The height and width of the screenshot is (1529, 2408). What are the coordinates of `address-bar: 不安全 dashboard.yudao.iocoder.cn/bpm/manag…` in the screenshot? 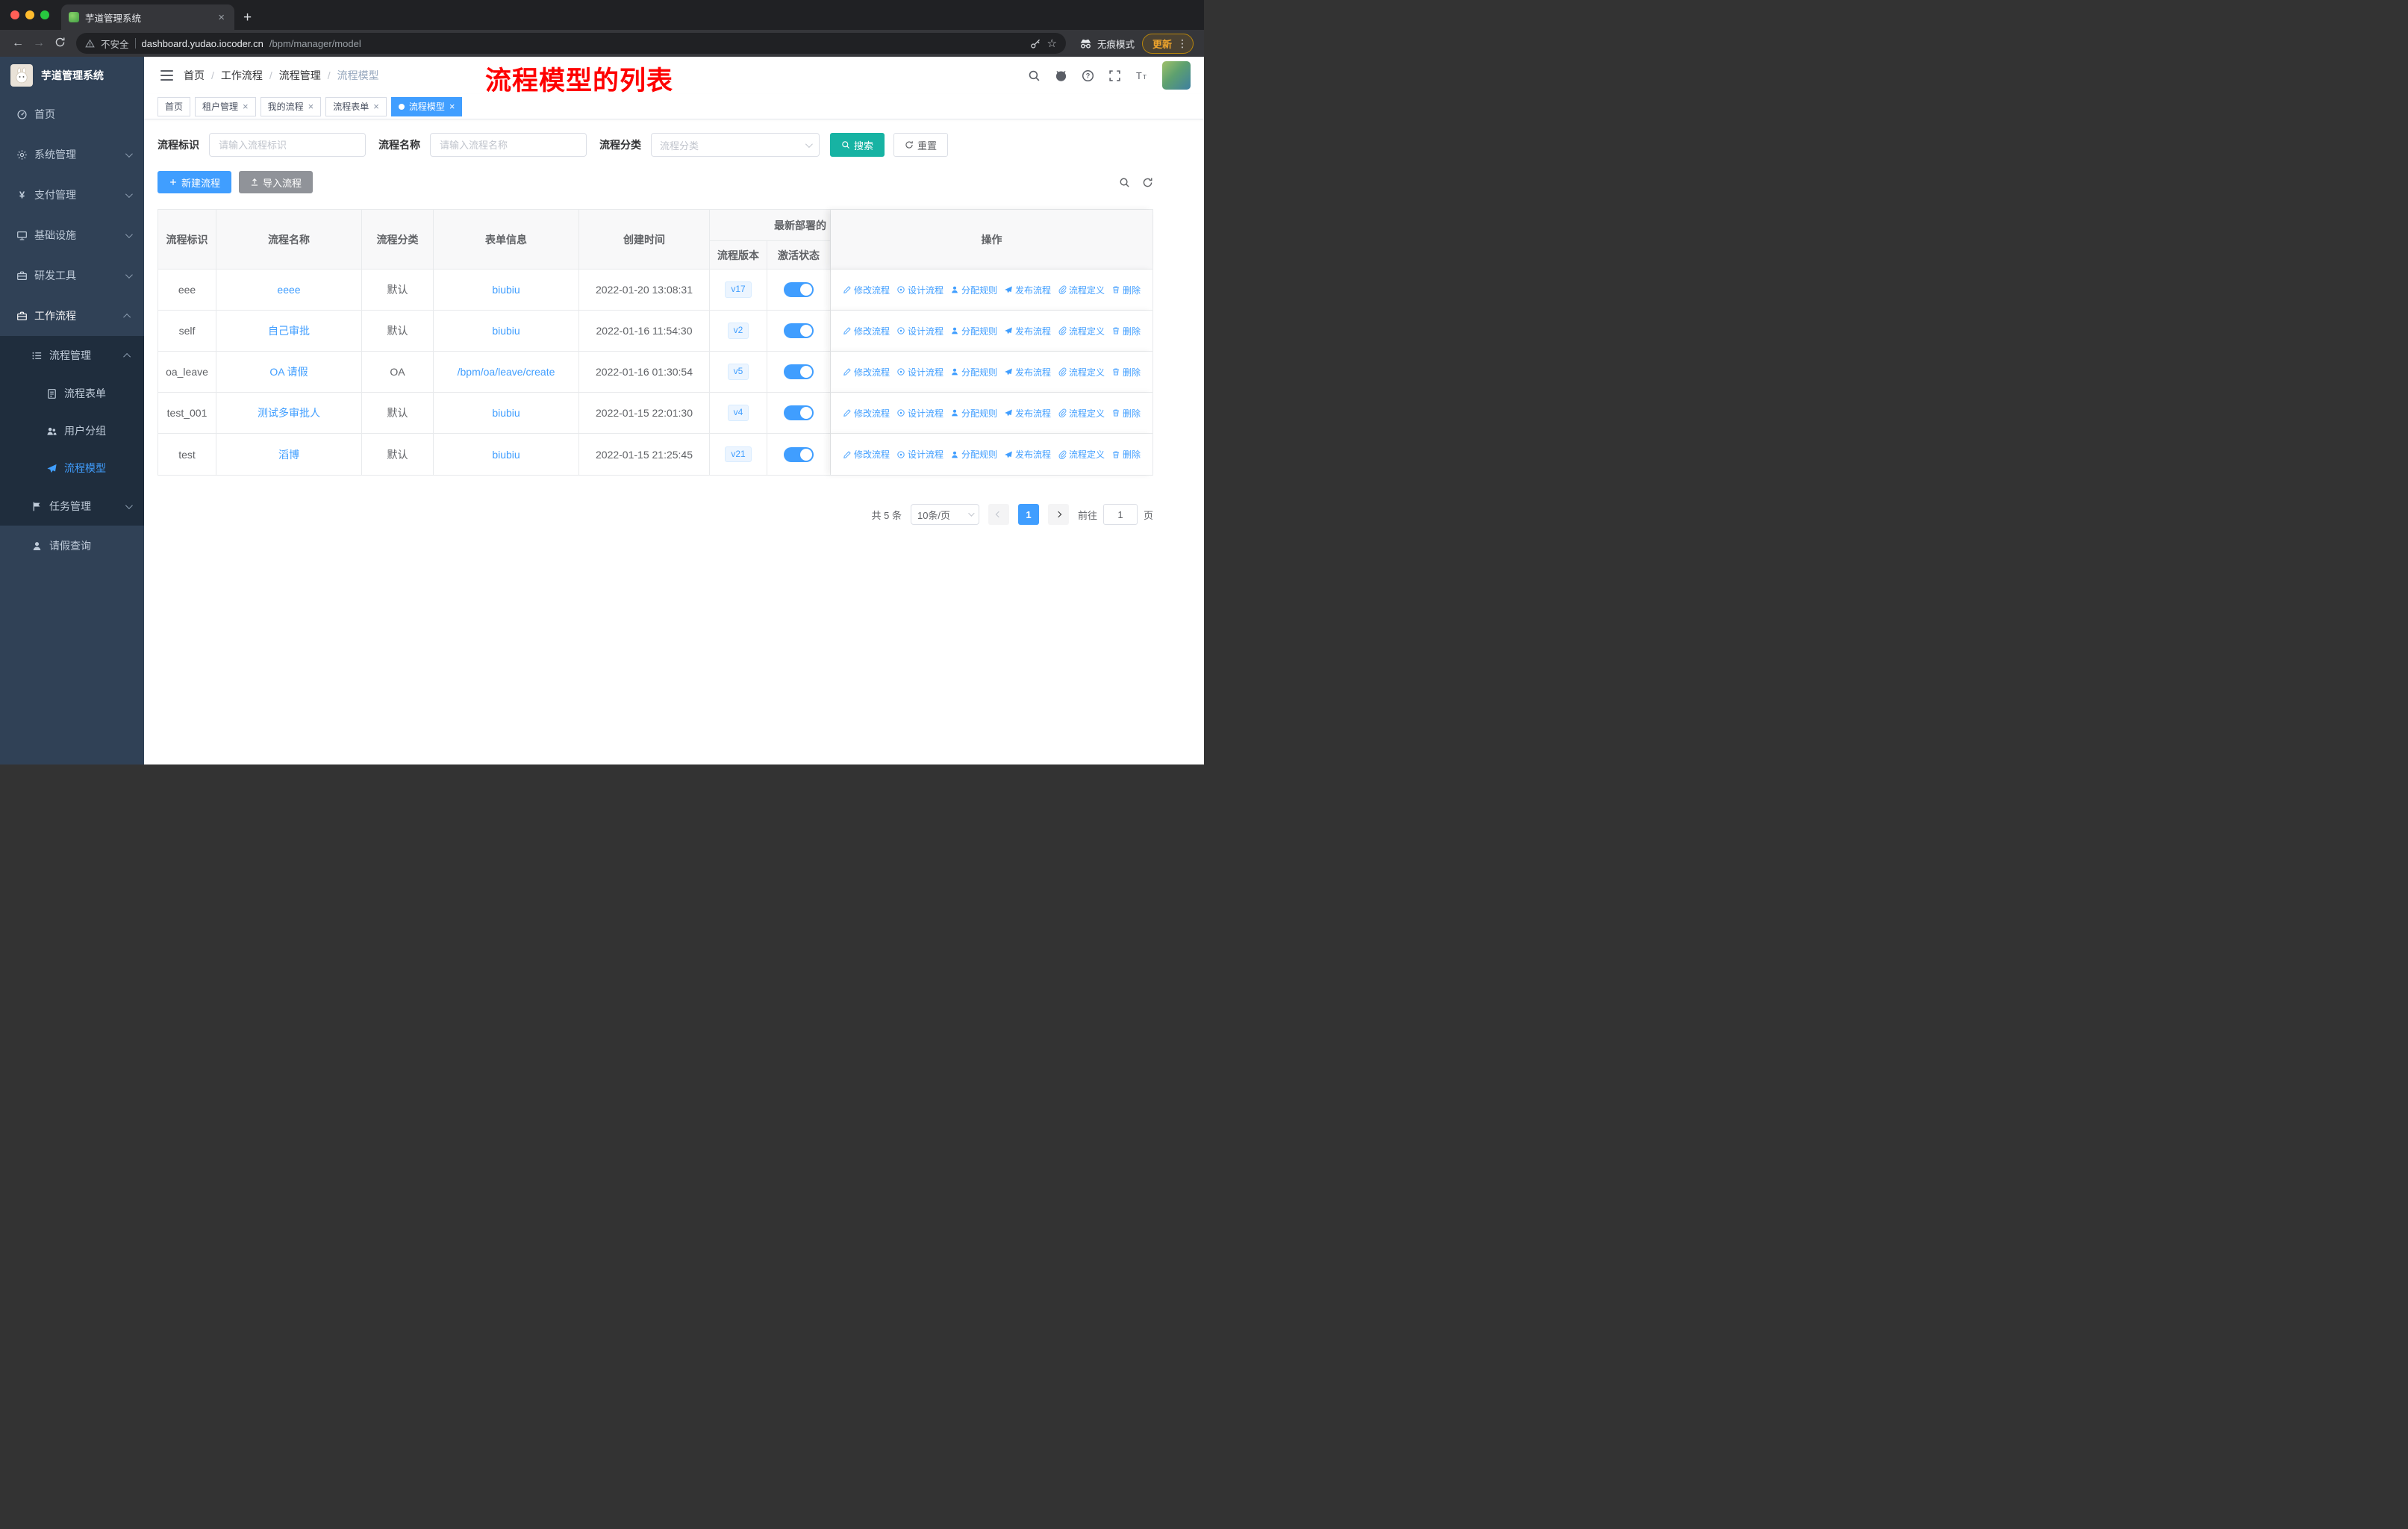 It's located at (571, 43).